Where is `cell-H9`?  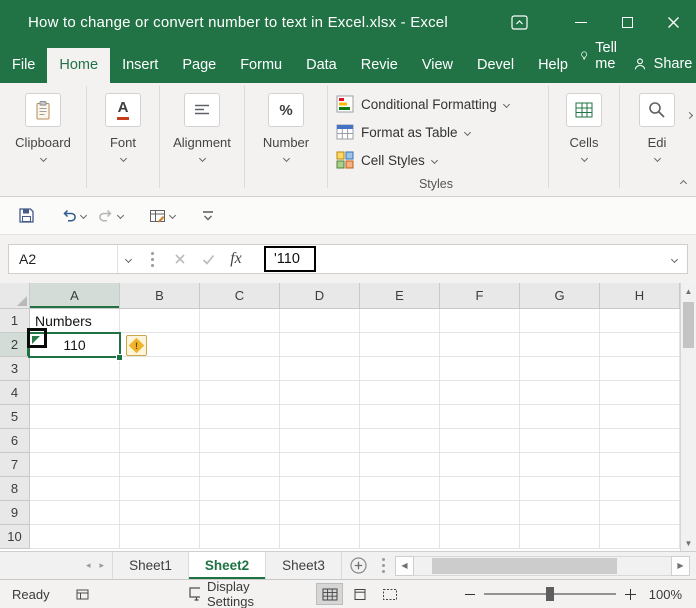
cell-H9 is located at coordinates (640, 513).